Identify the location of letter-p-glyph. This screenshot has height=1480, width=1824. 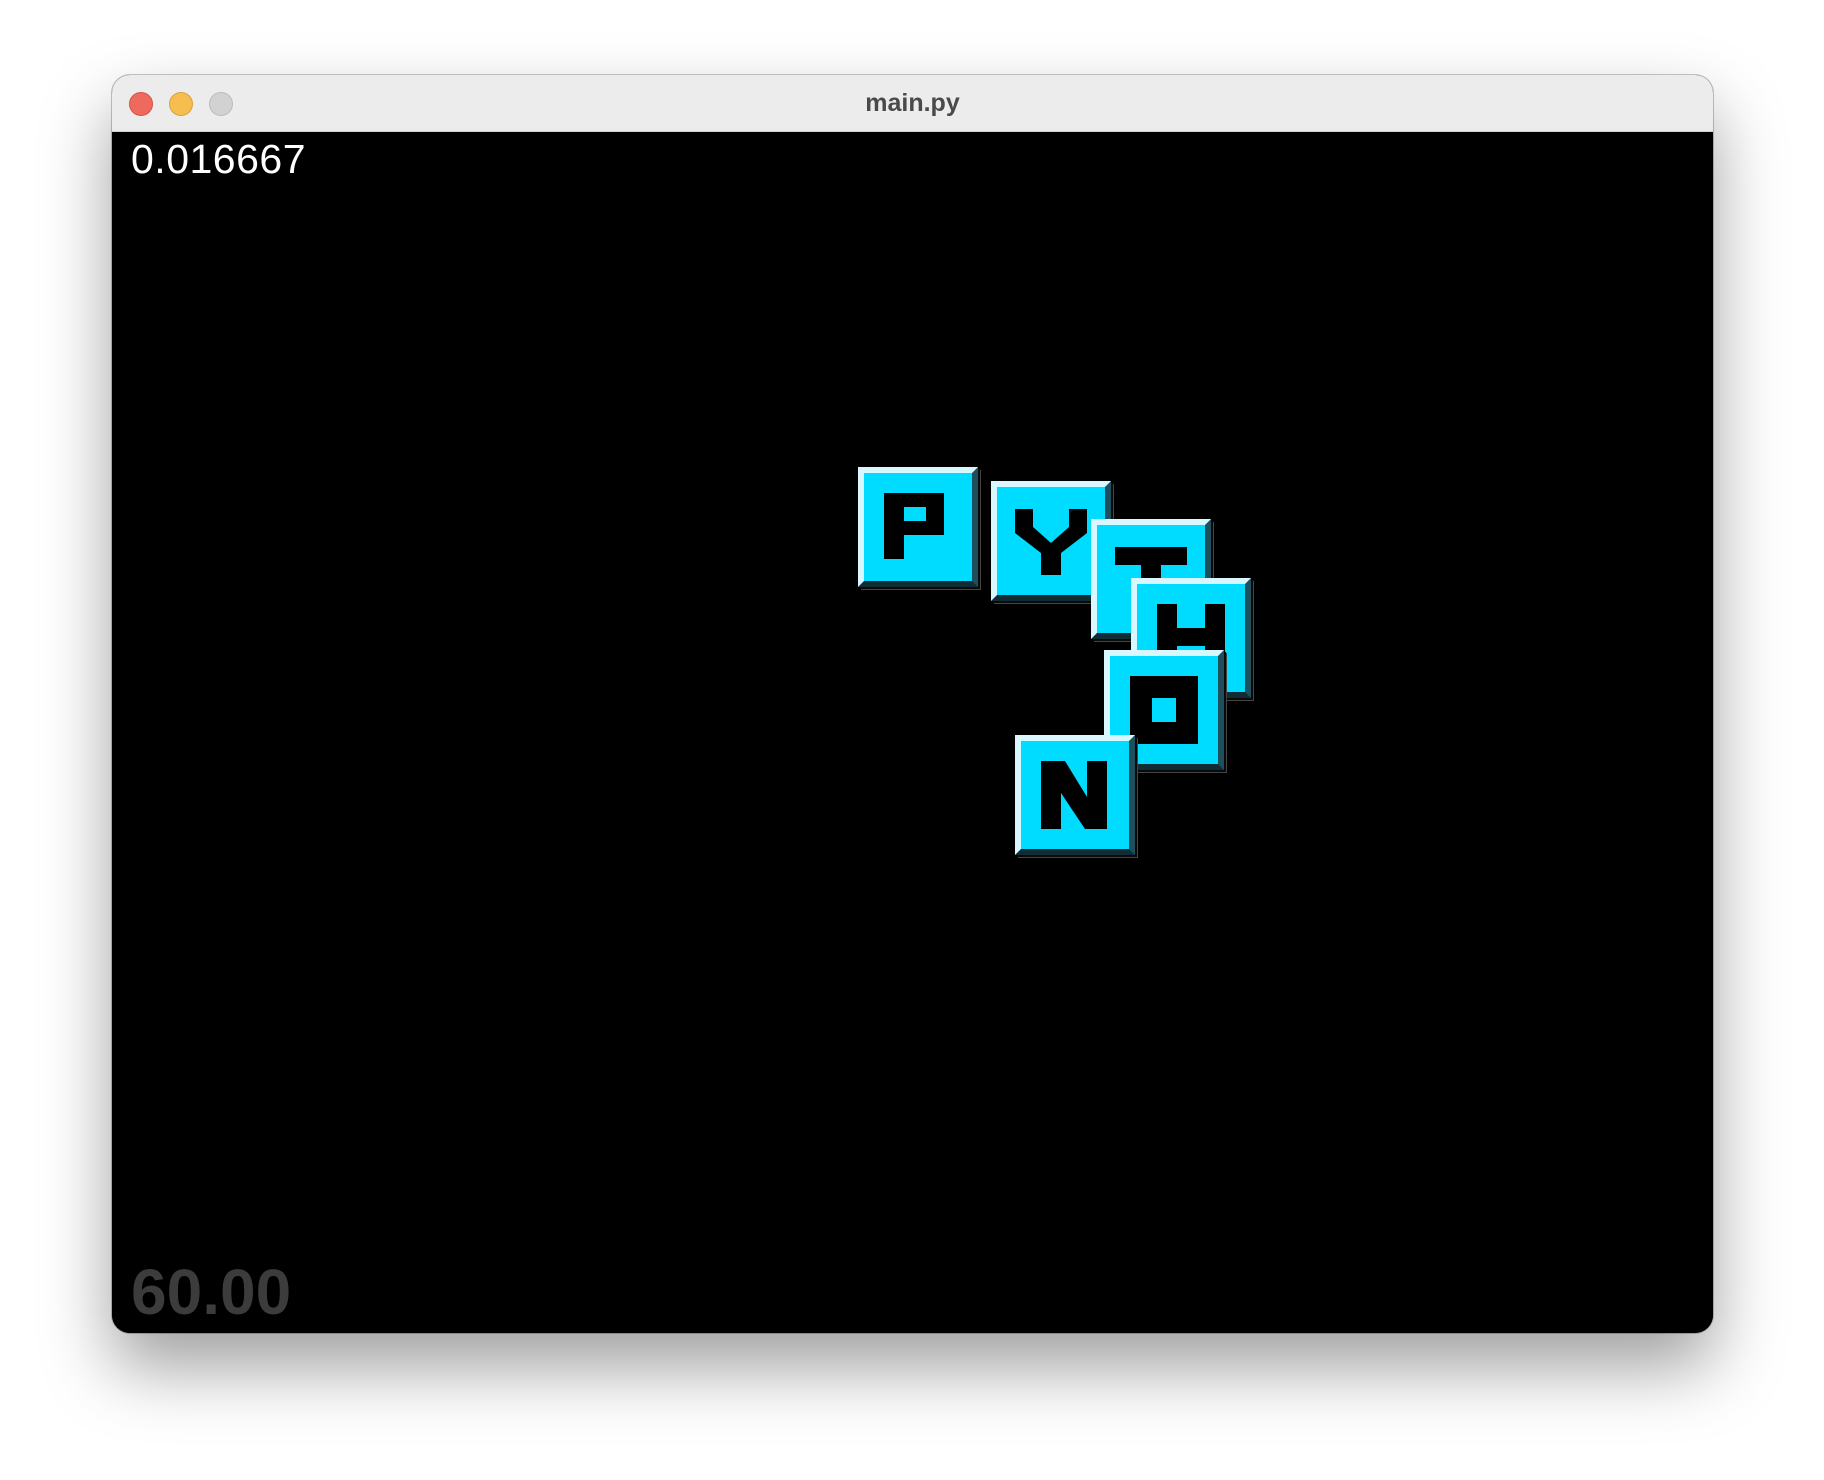
(914, 526).